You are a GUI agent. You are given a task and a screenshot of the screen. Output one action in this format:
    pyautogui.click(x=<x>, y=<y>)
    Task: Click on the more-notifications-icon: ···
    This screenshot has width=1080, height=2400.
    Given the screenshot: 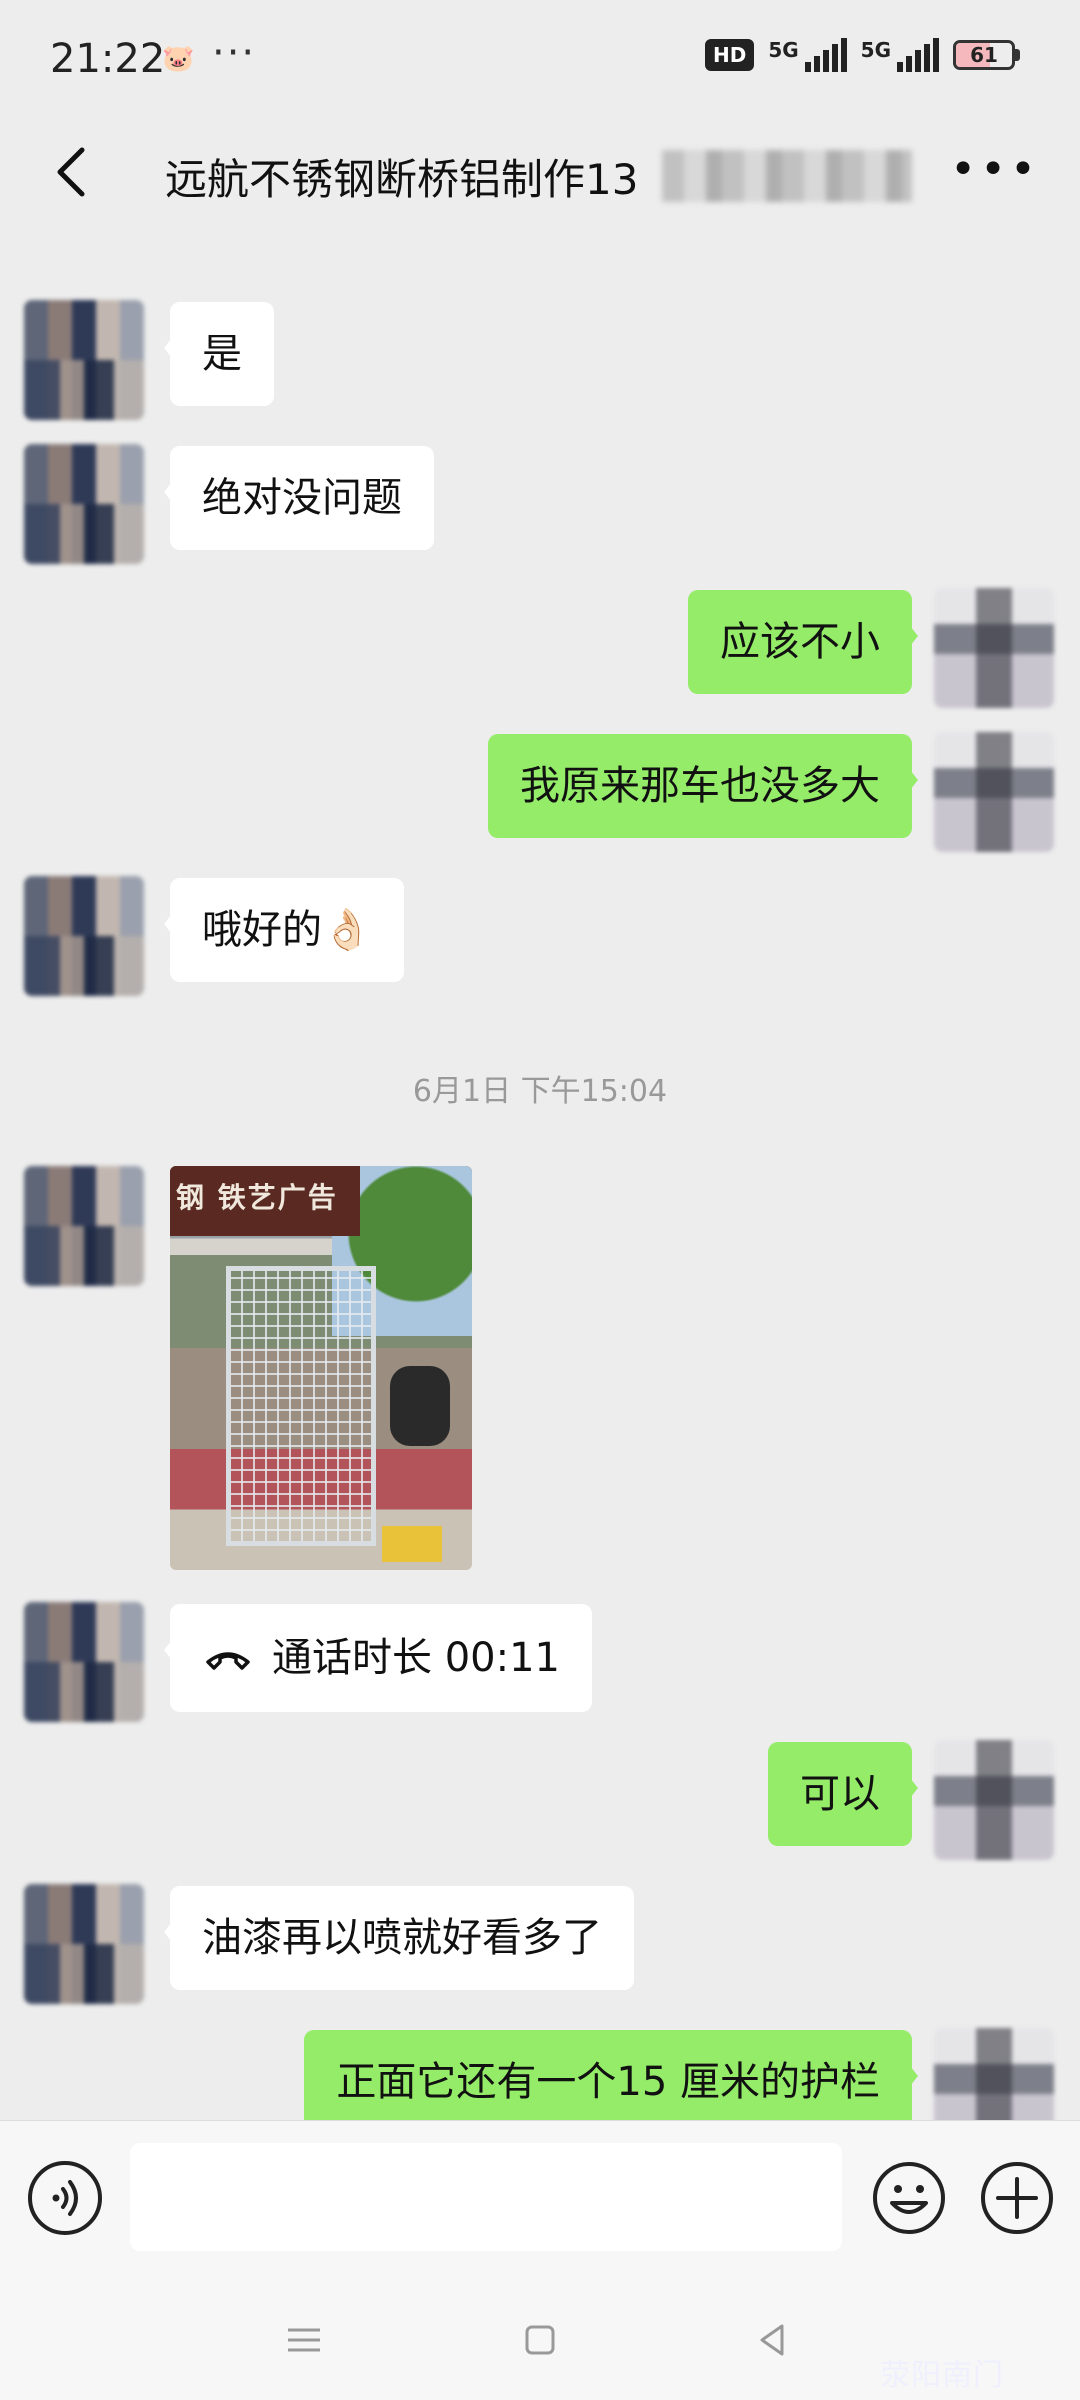 What is the action you would take?
    pyautogui.click(x=234, y=53)
    